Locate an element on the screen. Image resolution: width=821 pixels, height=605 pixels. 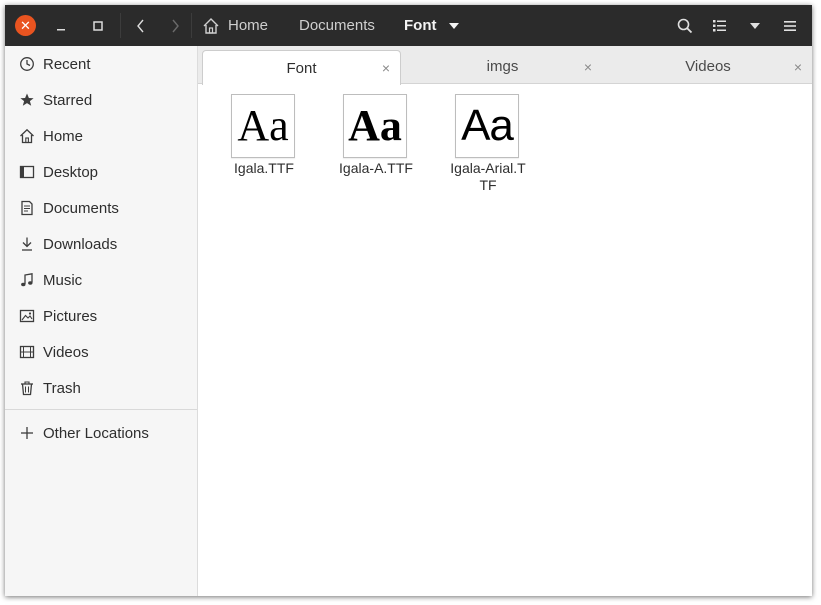
sidebar-item-documents: Documents is located at coordinates (101, 208).